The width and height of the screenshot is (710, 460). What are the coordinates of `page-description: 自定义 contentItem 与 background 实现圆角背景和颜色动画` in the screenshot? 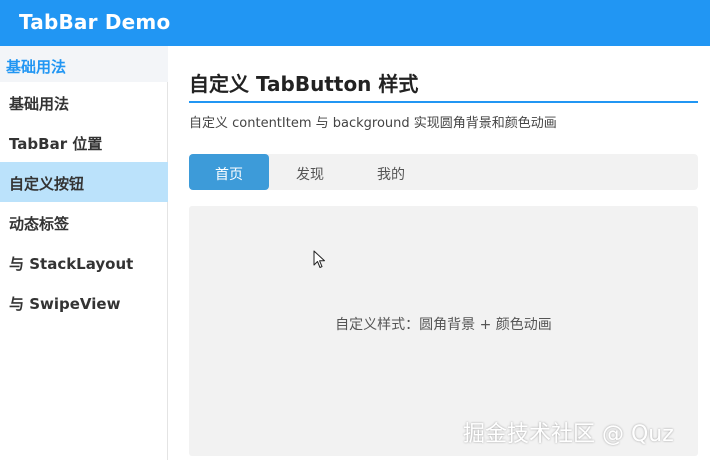 It's located at (373, 123).